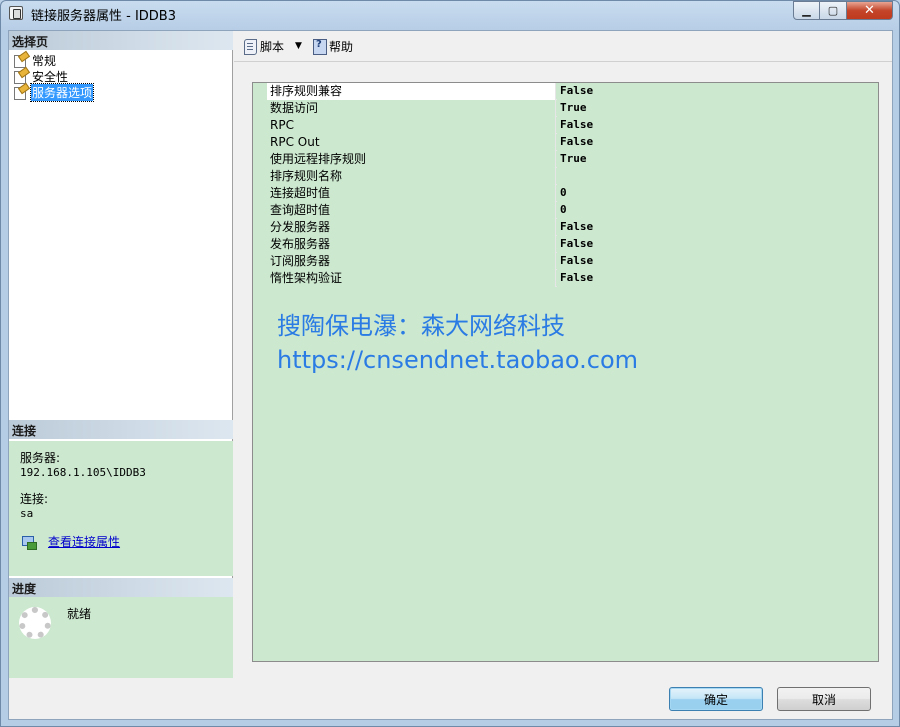  I want to click on page-item-label: 常规, so click(44, 60).